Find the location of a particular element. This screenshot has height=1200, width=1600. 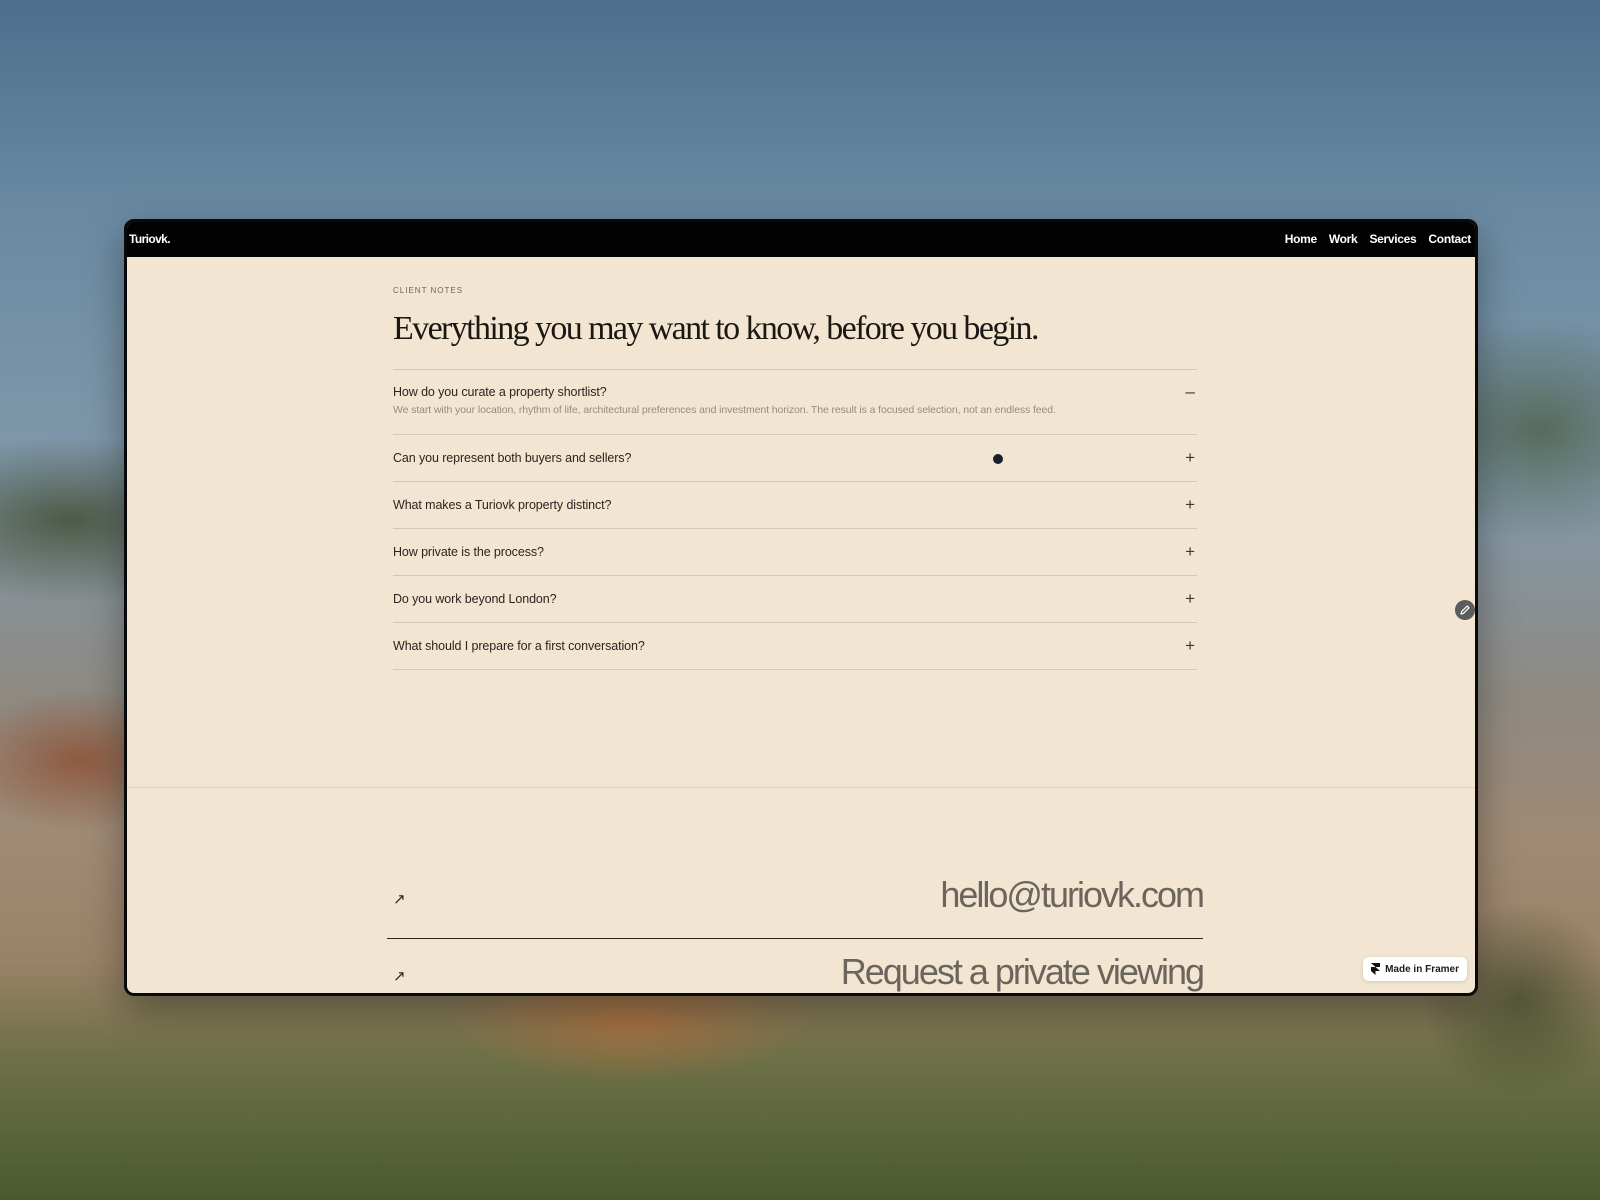

mouse-cursor is located at coordinates (998, 459).